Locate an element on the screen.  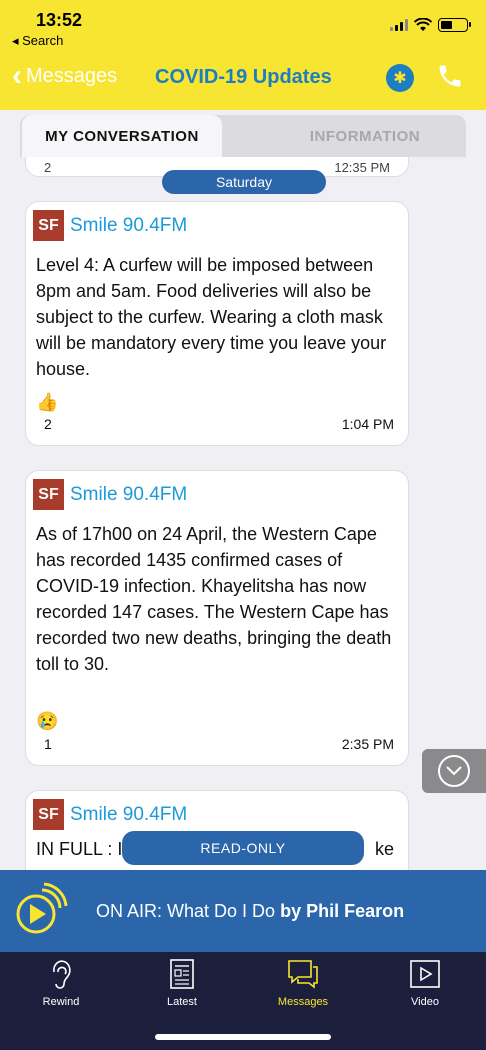
status-icons is located at coordinates (430, 25).